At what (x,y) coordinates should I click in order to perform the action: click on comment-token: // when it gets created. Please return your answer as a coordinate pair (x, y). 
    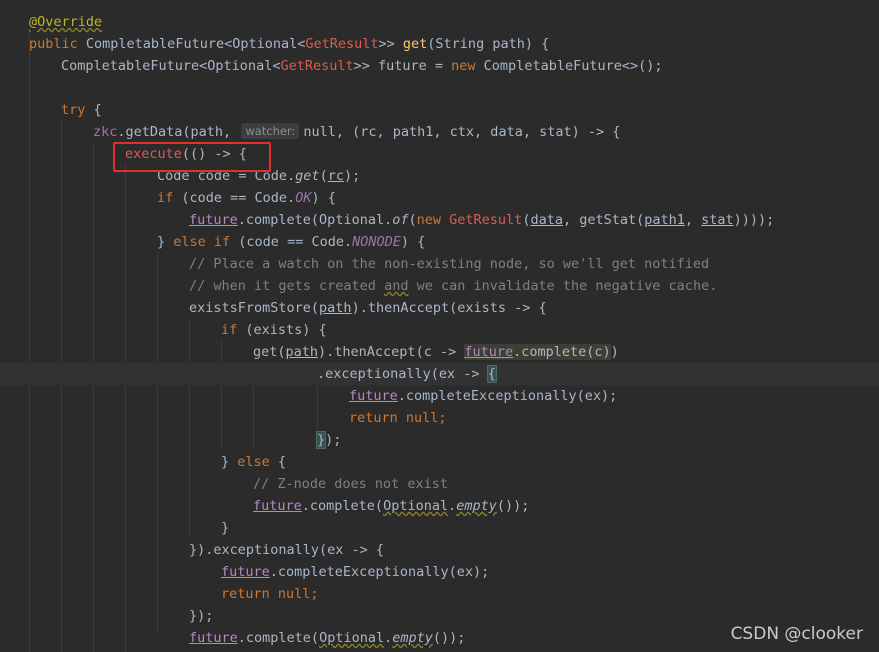
    Looking at the image, I should click on (287, 286).